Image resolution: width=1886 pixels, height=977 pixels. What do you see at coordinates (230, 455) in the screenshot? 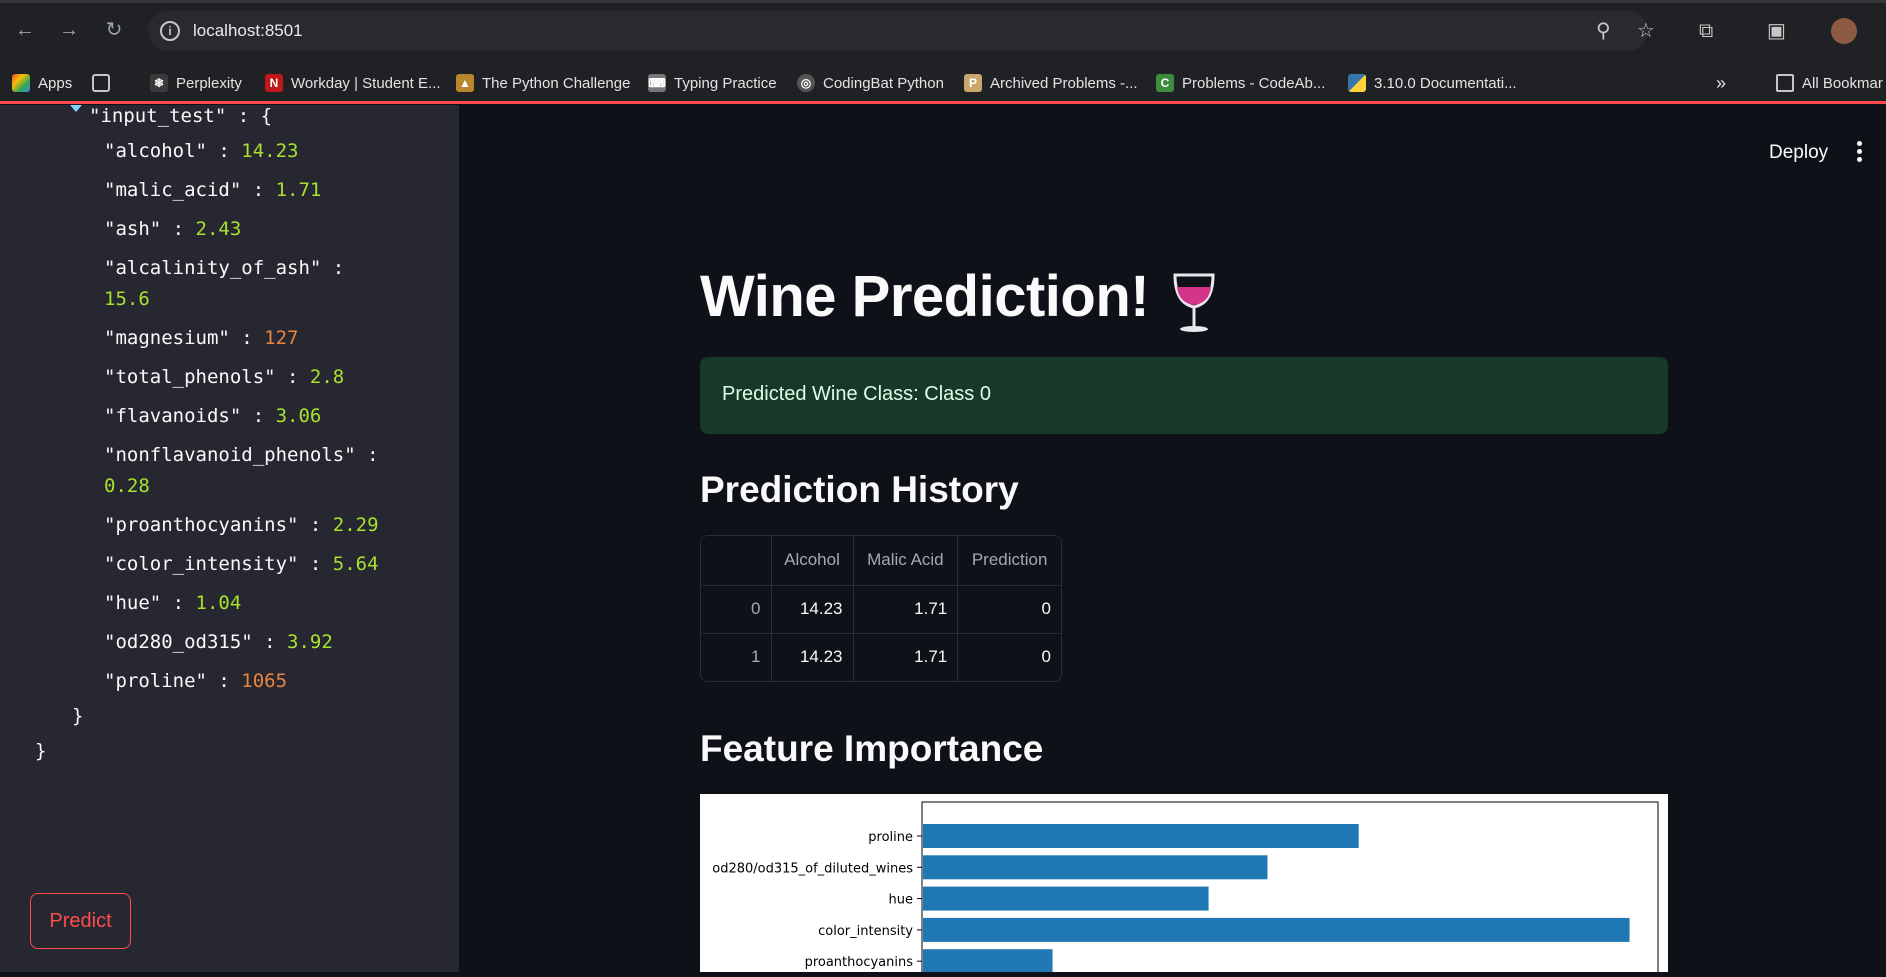
I see `json-field-key: "nonflavanoid_phenols"` at bounding box center [230, 455].